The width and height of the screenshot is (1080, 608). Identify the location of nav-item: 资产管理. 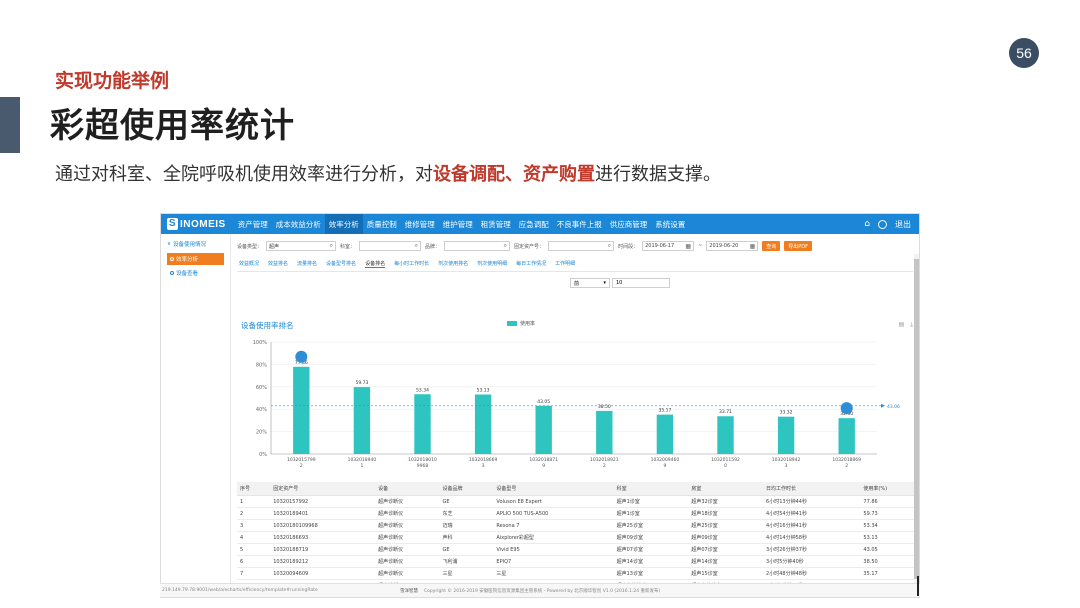
(253, 224).